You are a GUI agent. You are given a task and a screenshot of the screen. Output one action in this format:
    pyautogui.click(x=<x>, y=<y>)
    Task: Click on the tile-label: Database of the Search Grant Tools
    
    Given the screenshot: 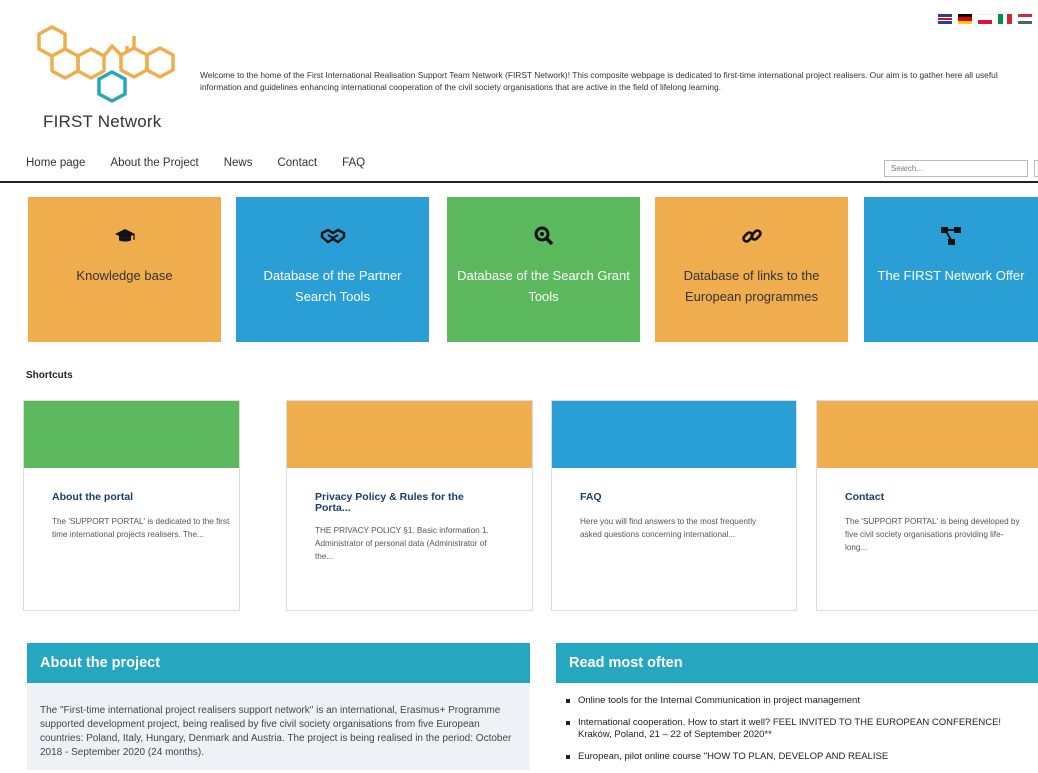 What is the action you would take?
    pyautogui.click(x=543, y=286)
    